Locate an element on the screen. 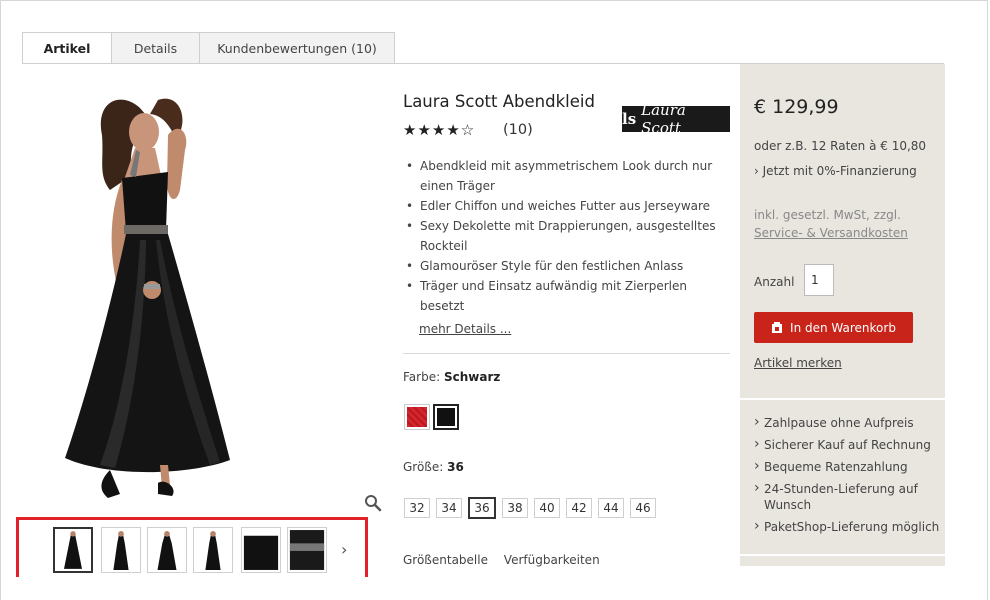 This screenshot has width=990, height=600. remember-article-link: Artikel merken is located at coordinates (798, 363).